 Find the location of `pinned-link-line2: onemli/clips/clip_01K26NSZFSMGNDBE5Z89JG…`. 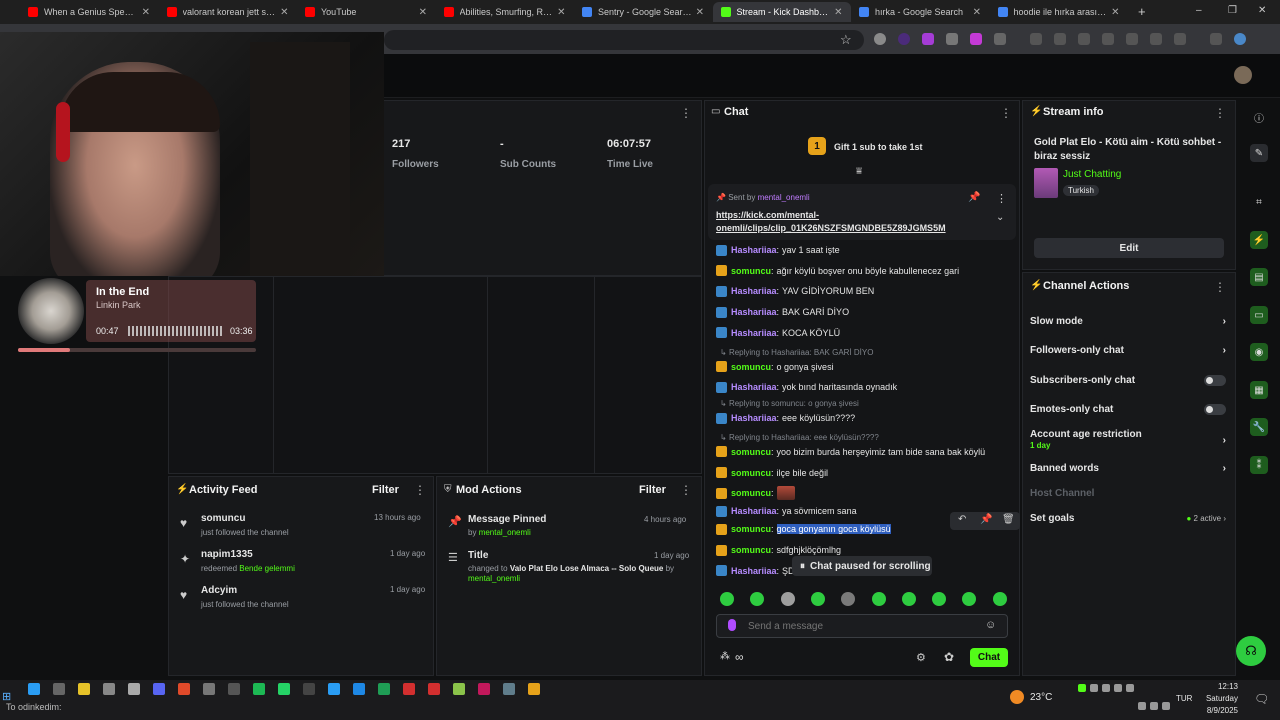

pinned-link-line2: onemli/clips/clip_01K26NSZFSMGNDBE5Z89JG… is located at coordinates (831, 228).